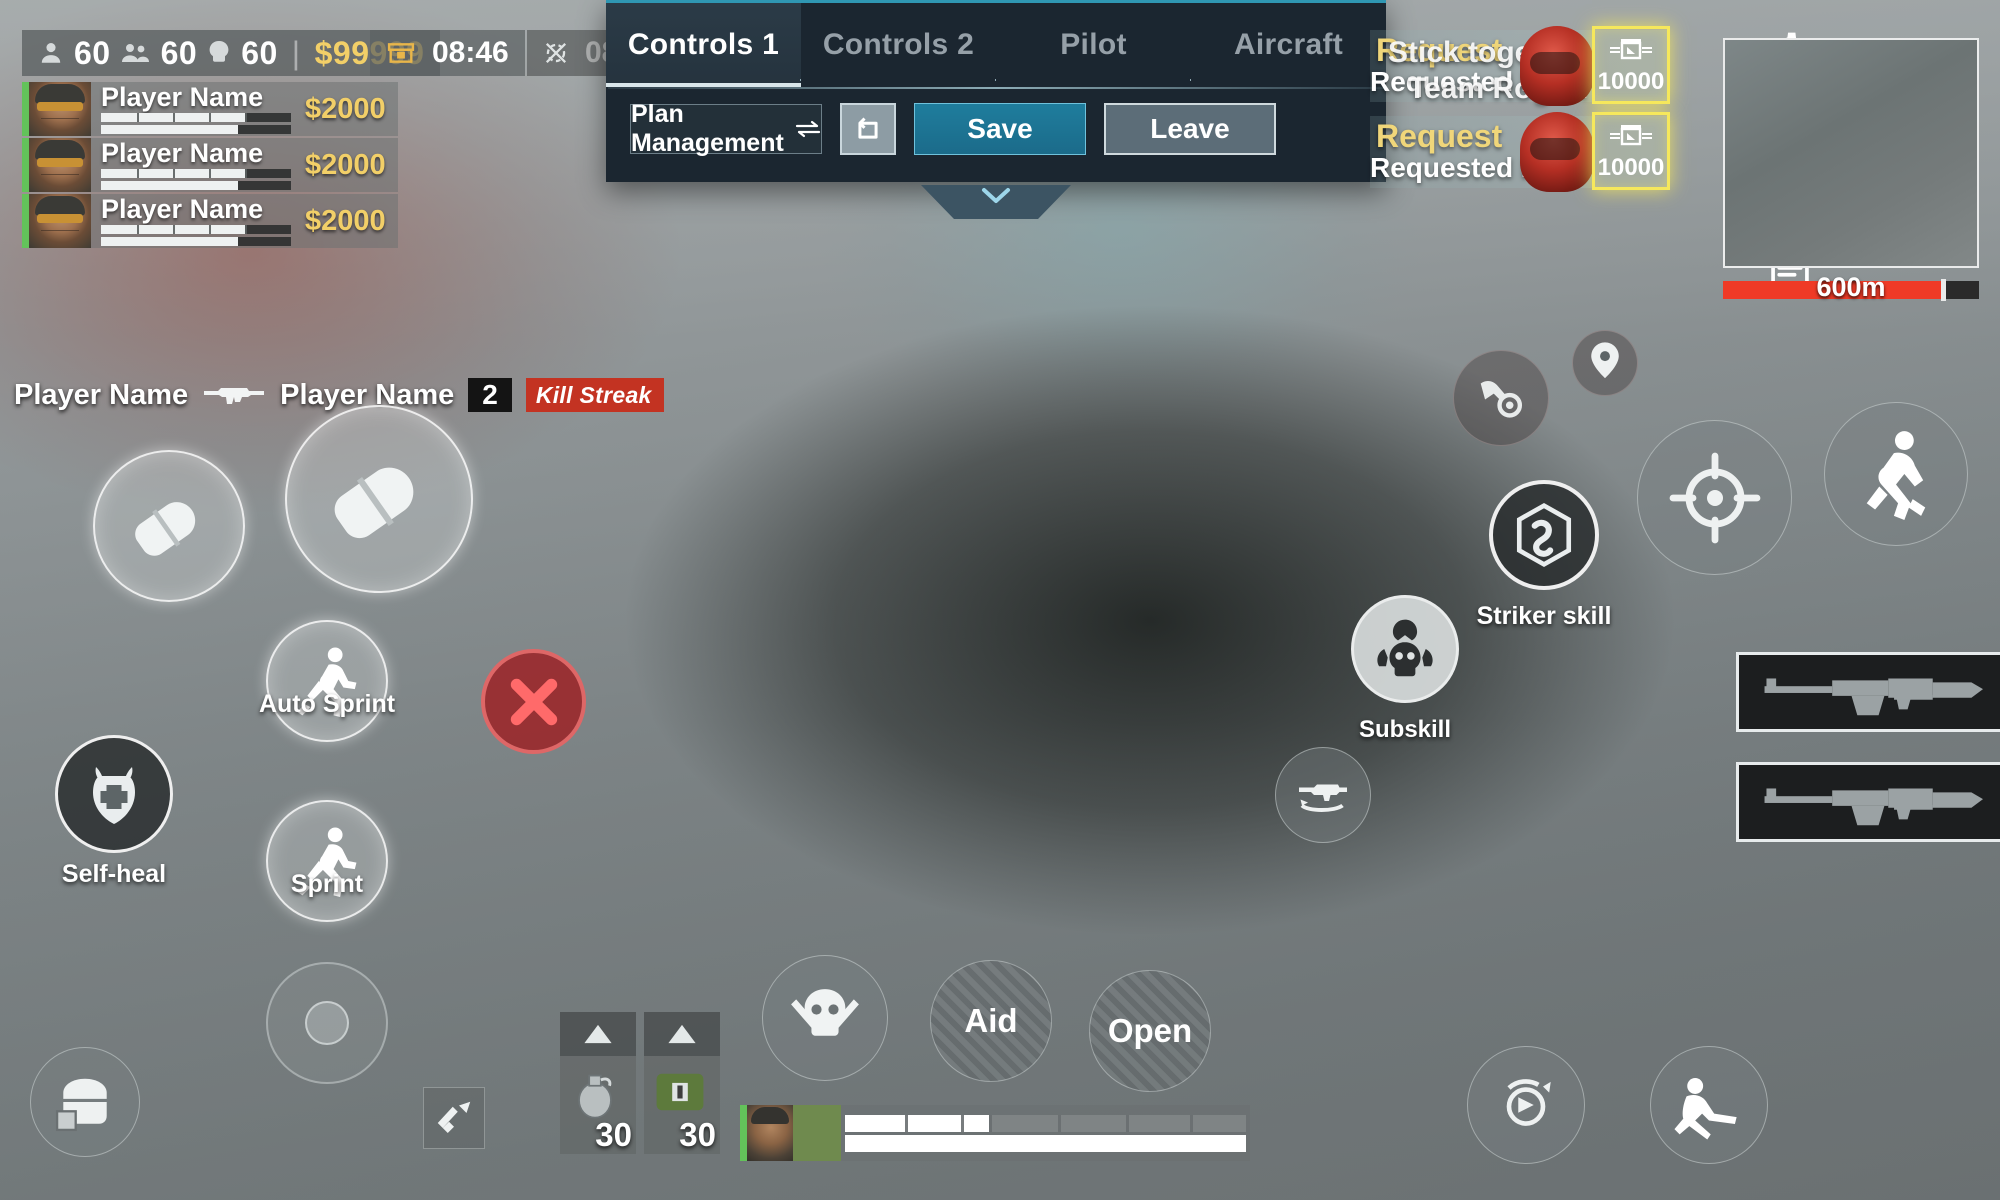 Image resolution: width=2000 pixels, height=1200 pixels. Describe the element at coordinates (817, 1133) in the screenshot. I see `armor-indicator` at that location.